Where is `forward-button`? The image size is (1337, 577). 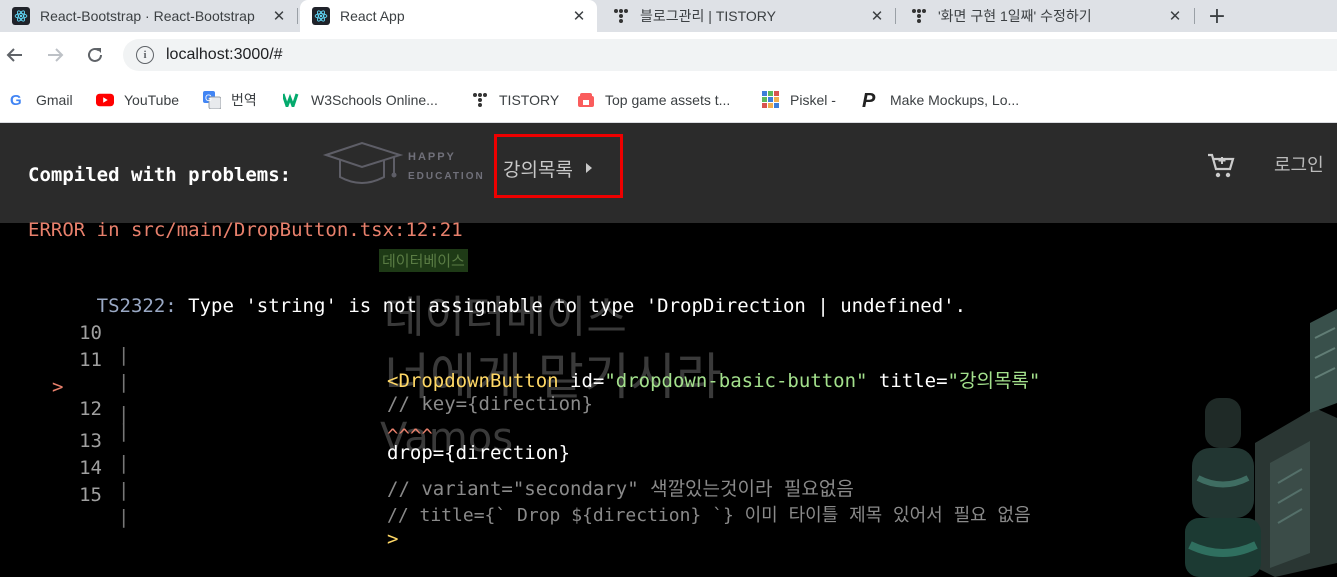 forward-button is located at coordinates (55, 55).